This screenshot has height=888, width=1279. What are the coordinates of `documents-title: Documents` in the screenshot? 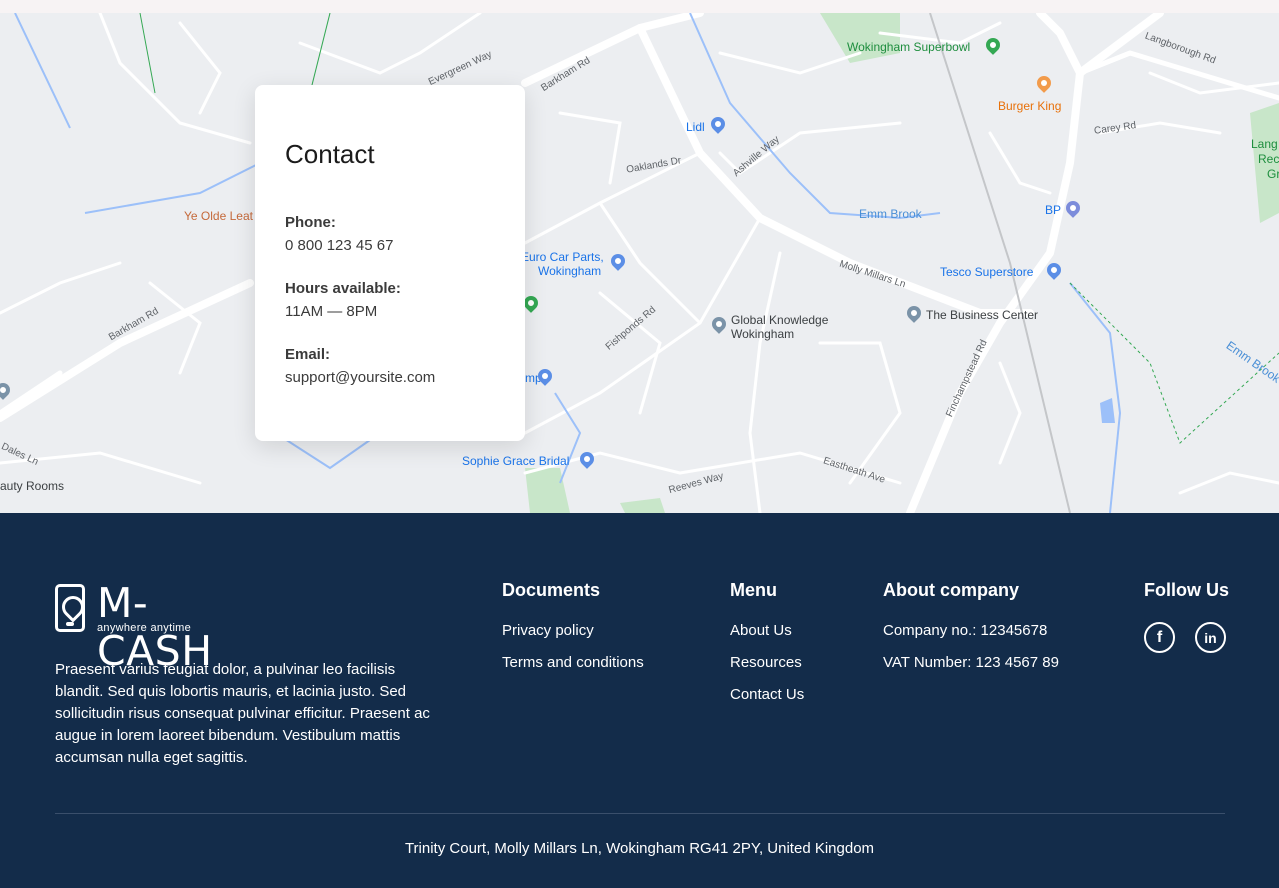 It's located at (551, 590).